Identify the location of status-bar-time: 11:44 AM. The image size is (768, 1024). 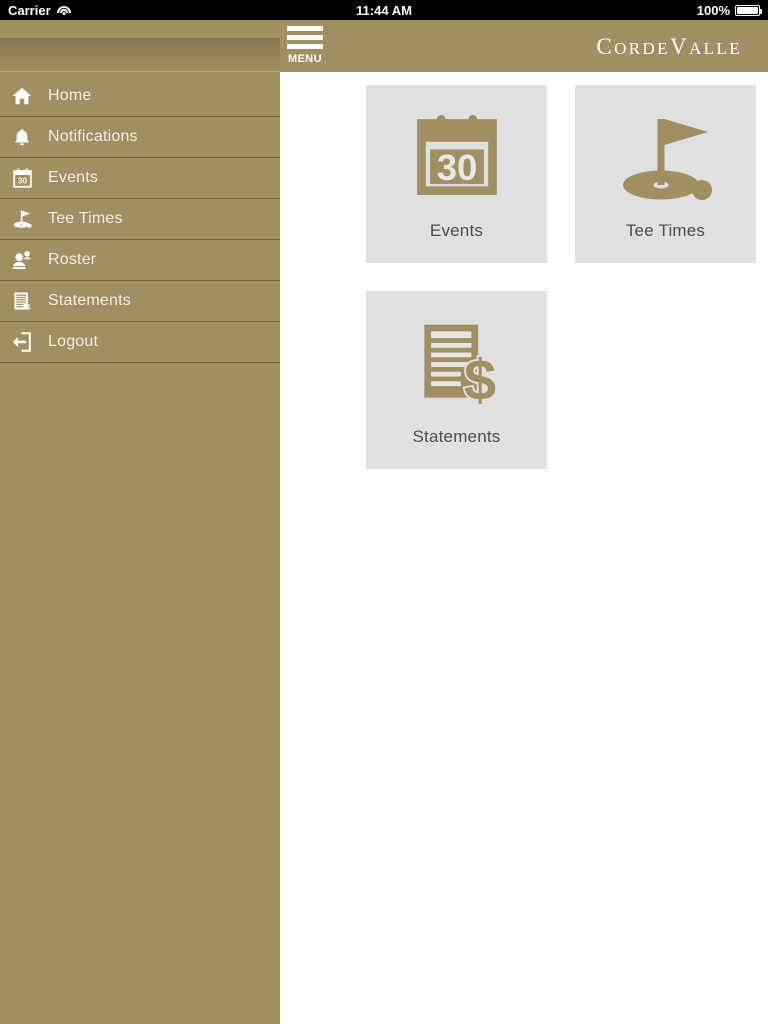
(384, 10).